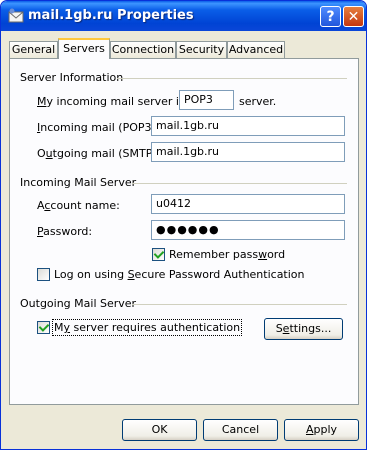  I want to click on outgoing-mail-input: mail.1gb.ru, so click(248, 152).